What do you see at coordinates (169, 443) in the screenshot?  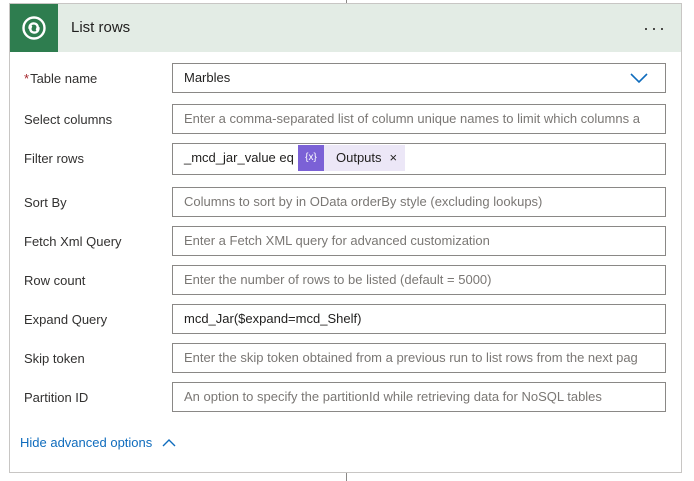 I see `chevron-up-icon` at bounding box center [169, 443].